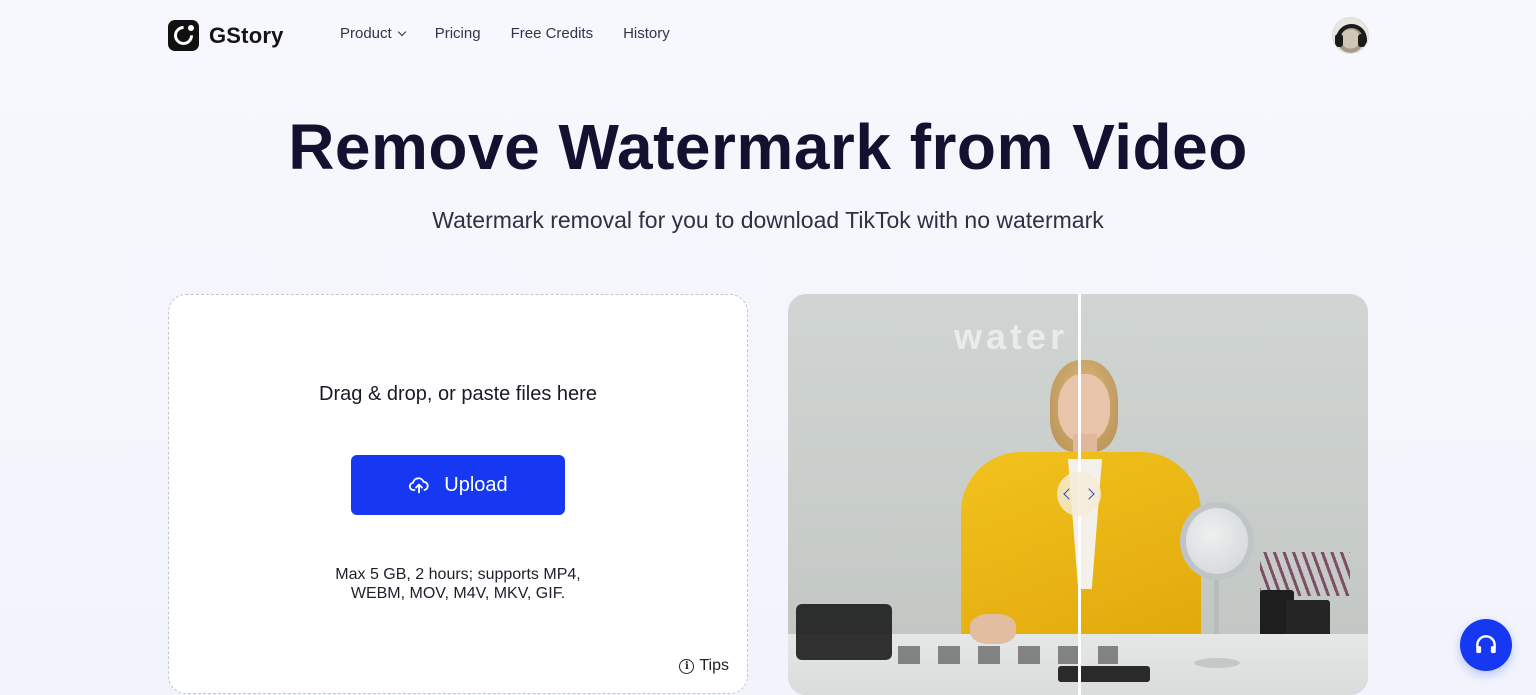 This screenshot has width=1536, height=695. Describe the element at coordinates (246, 35) in the screenshot. I see `brand-name: GStory` at that location.